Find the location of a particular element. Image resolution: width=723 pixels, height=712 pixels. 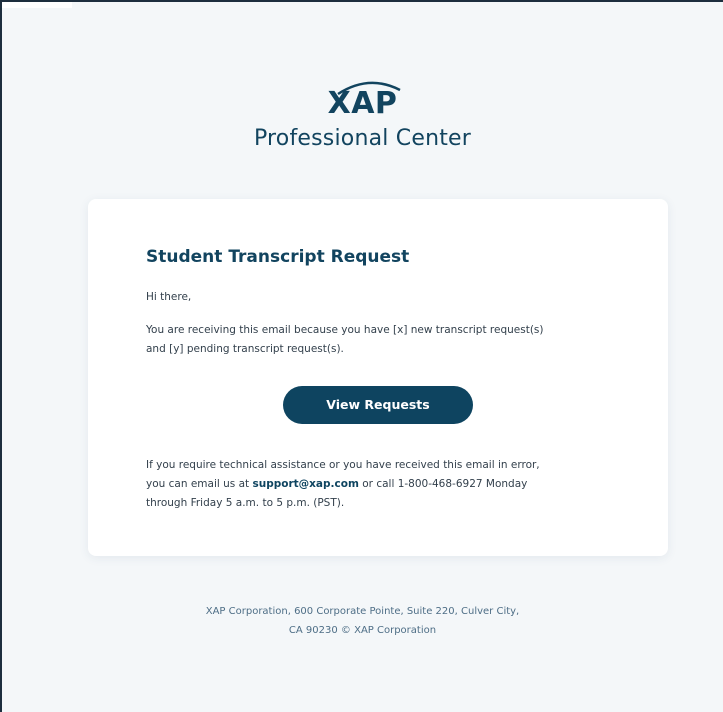

email-header: XAP Professional Center is located at coordinates (362, 115).